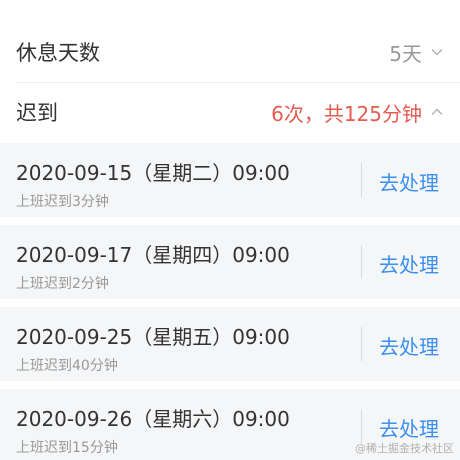 This screenshot has width=460, height=460. What do you see at coordinates (153, 419) in the screenshot?
I see `late-record-datetime: 2020-09-26（星期六）09:00` at bounding box center [153, 419].